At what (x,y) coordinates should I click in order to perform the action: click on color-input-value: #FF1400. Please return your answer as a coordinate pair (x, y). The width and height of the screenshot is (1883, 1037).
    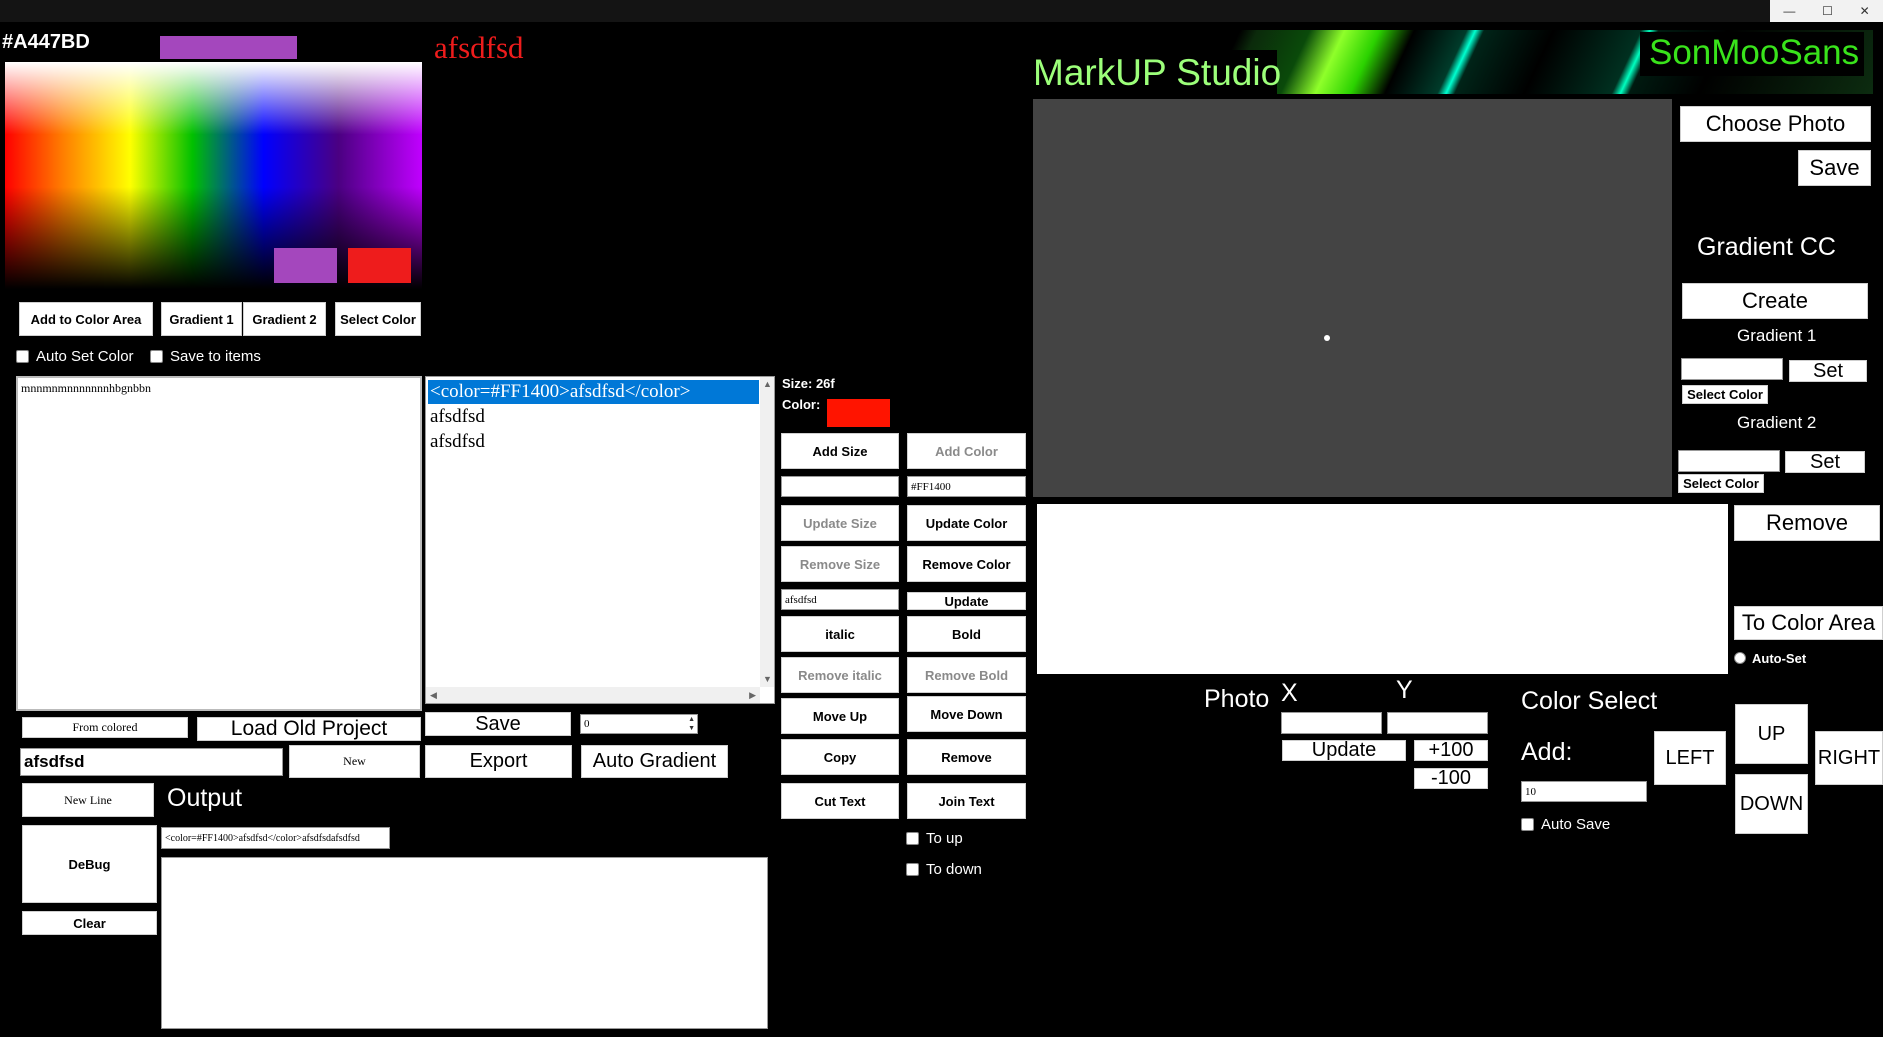
    Looking at the image, I should click on (931, 486).